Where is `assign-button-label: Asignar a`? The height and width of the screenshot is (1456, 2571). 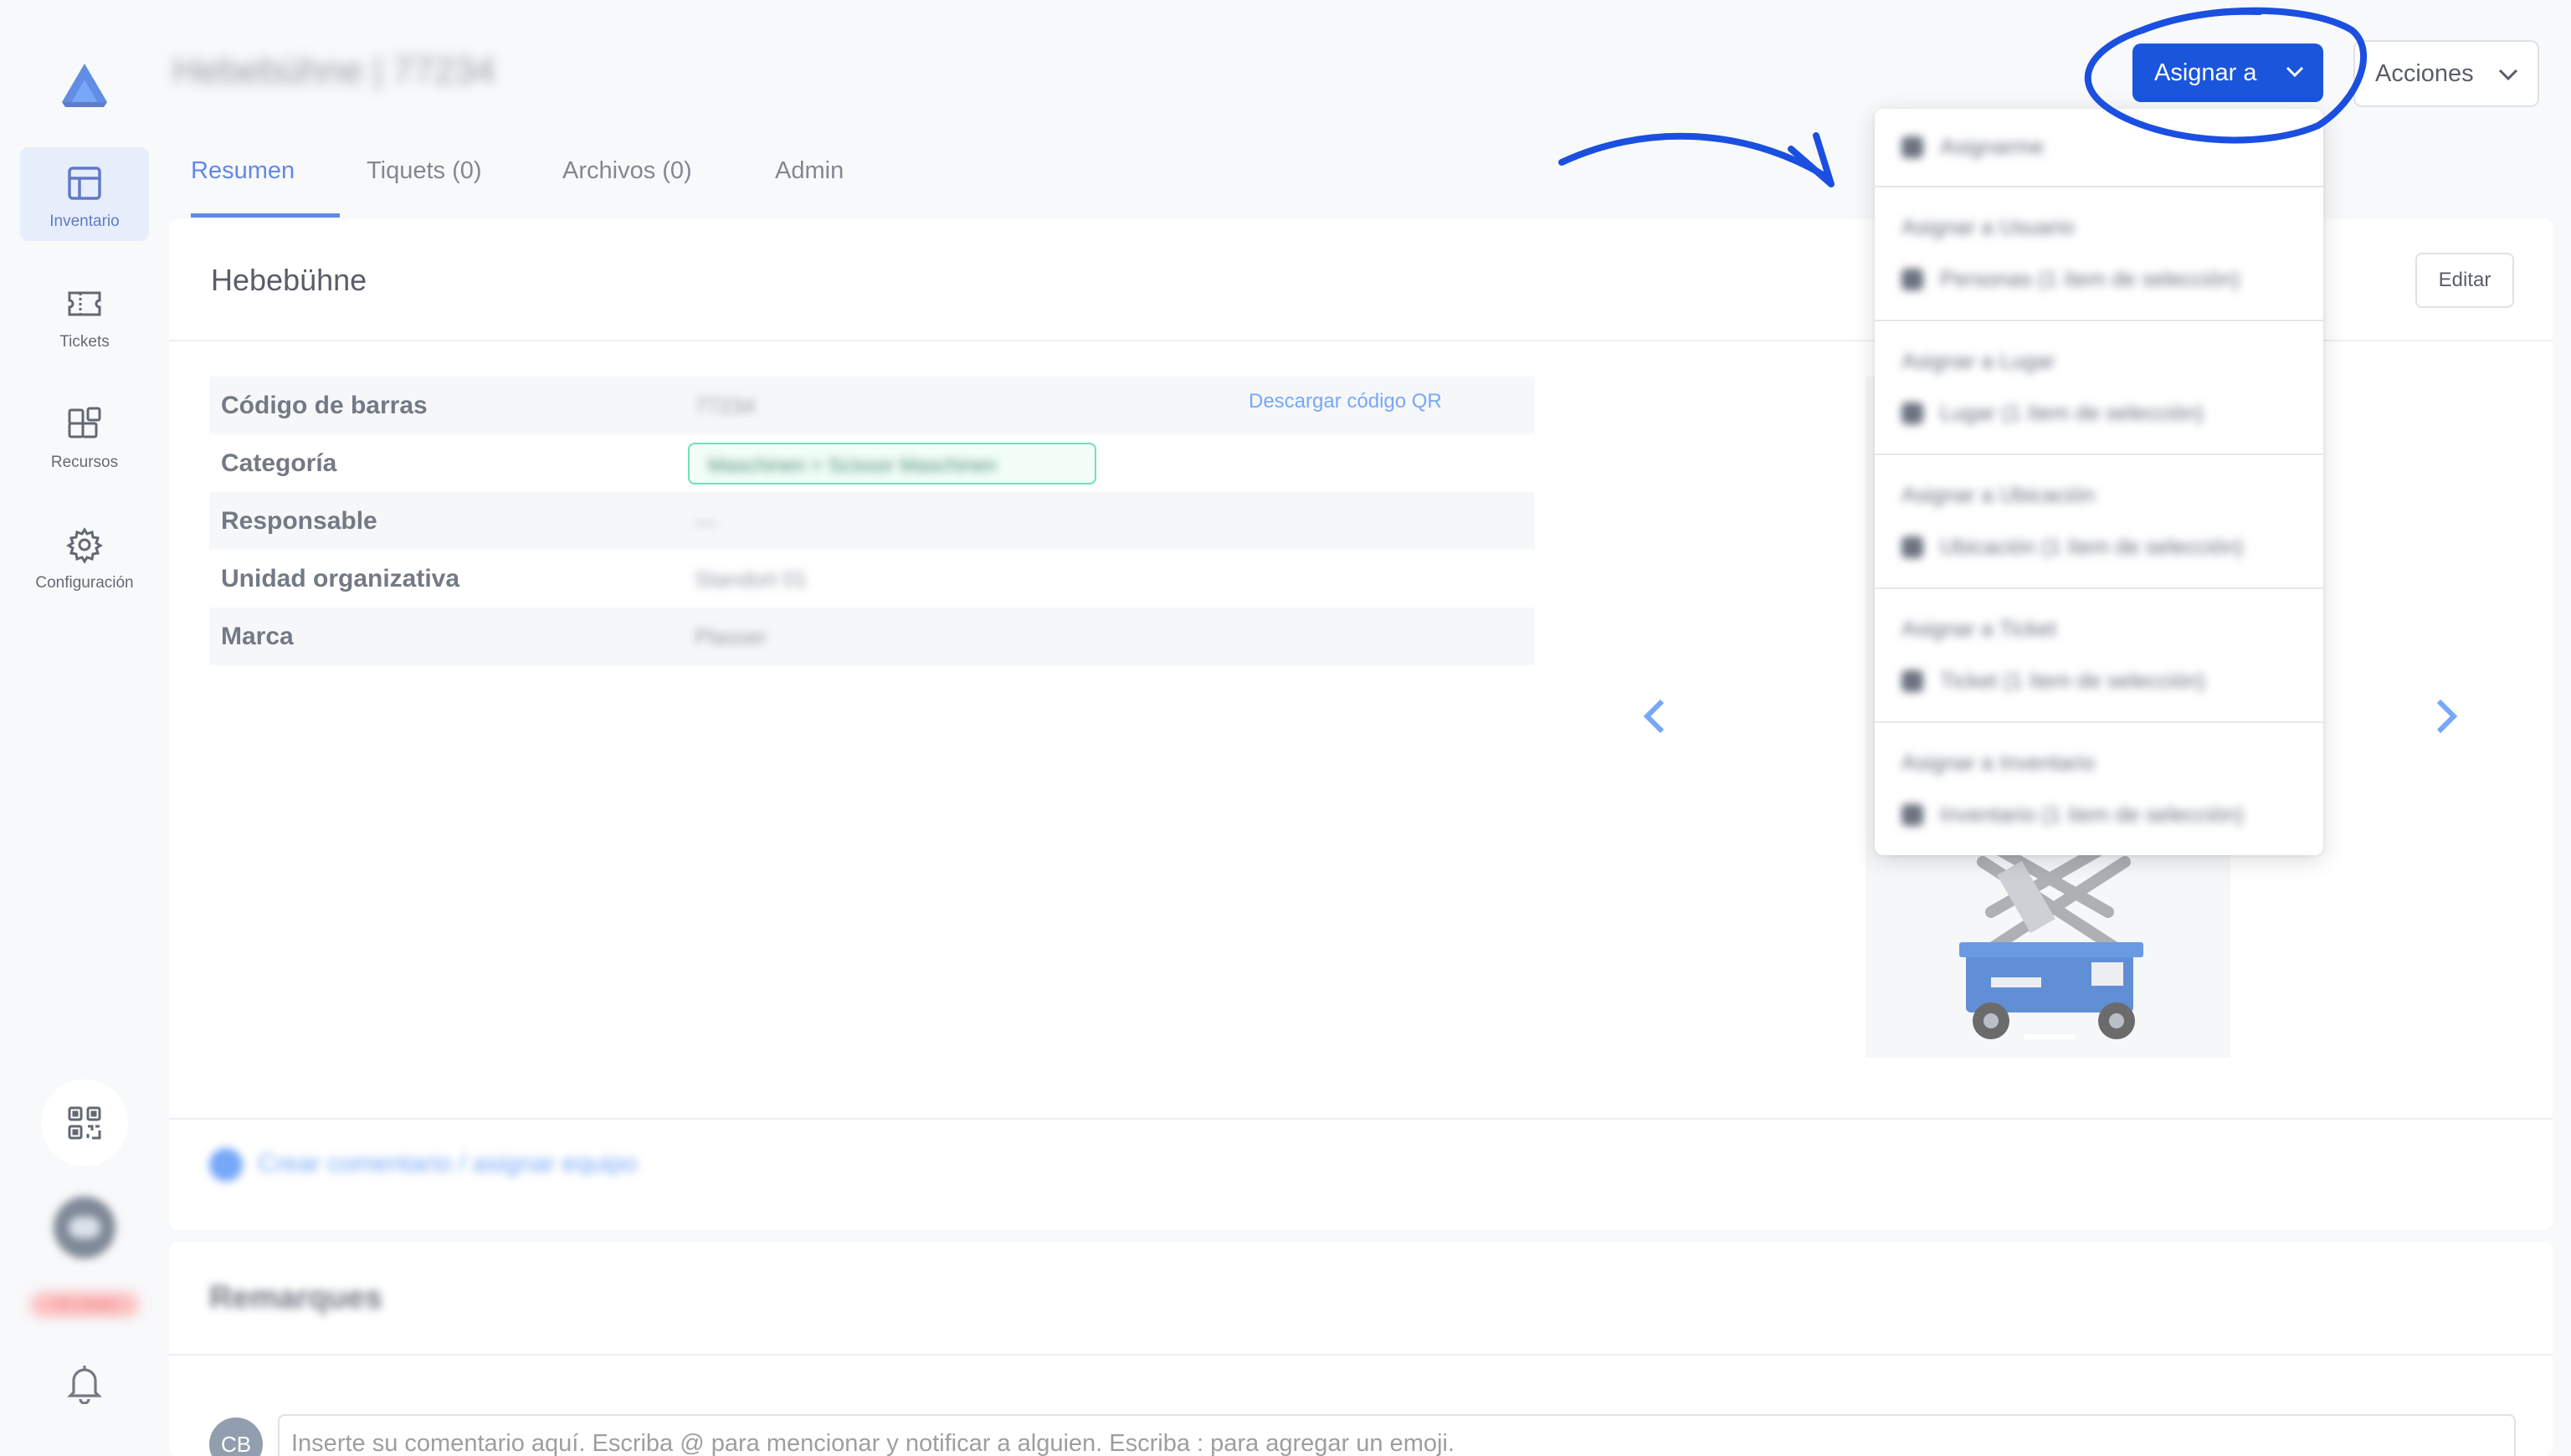
assign-button-label: Asignar a is located at coordinates (2205, 72).